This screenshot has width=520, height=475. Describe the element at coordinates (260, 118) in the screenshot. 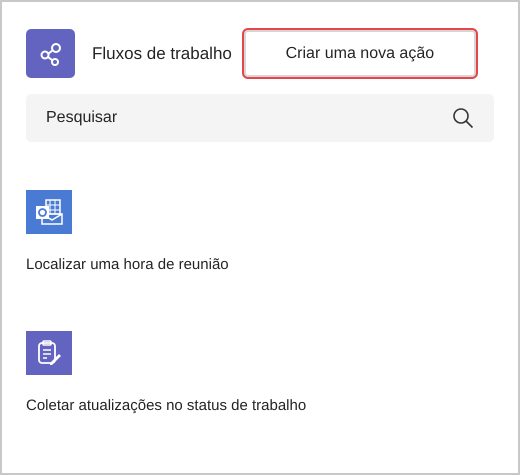

I see `search-field: Pesquisar` at that location.